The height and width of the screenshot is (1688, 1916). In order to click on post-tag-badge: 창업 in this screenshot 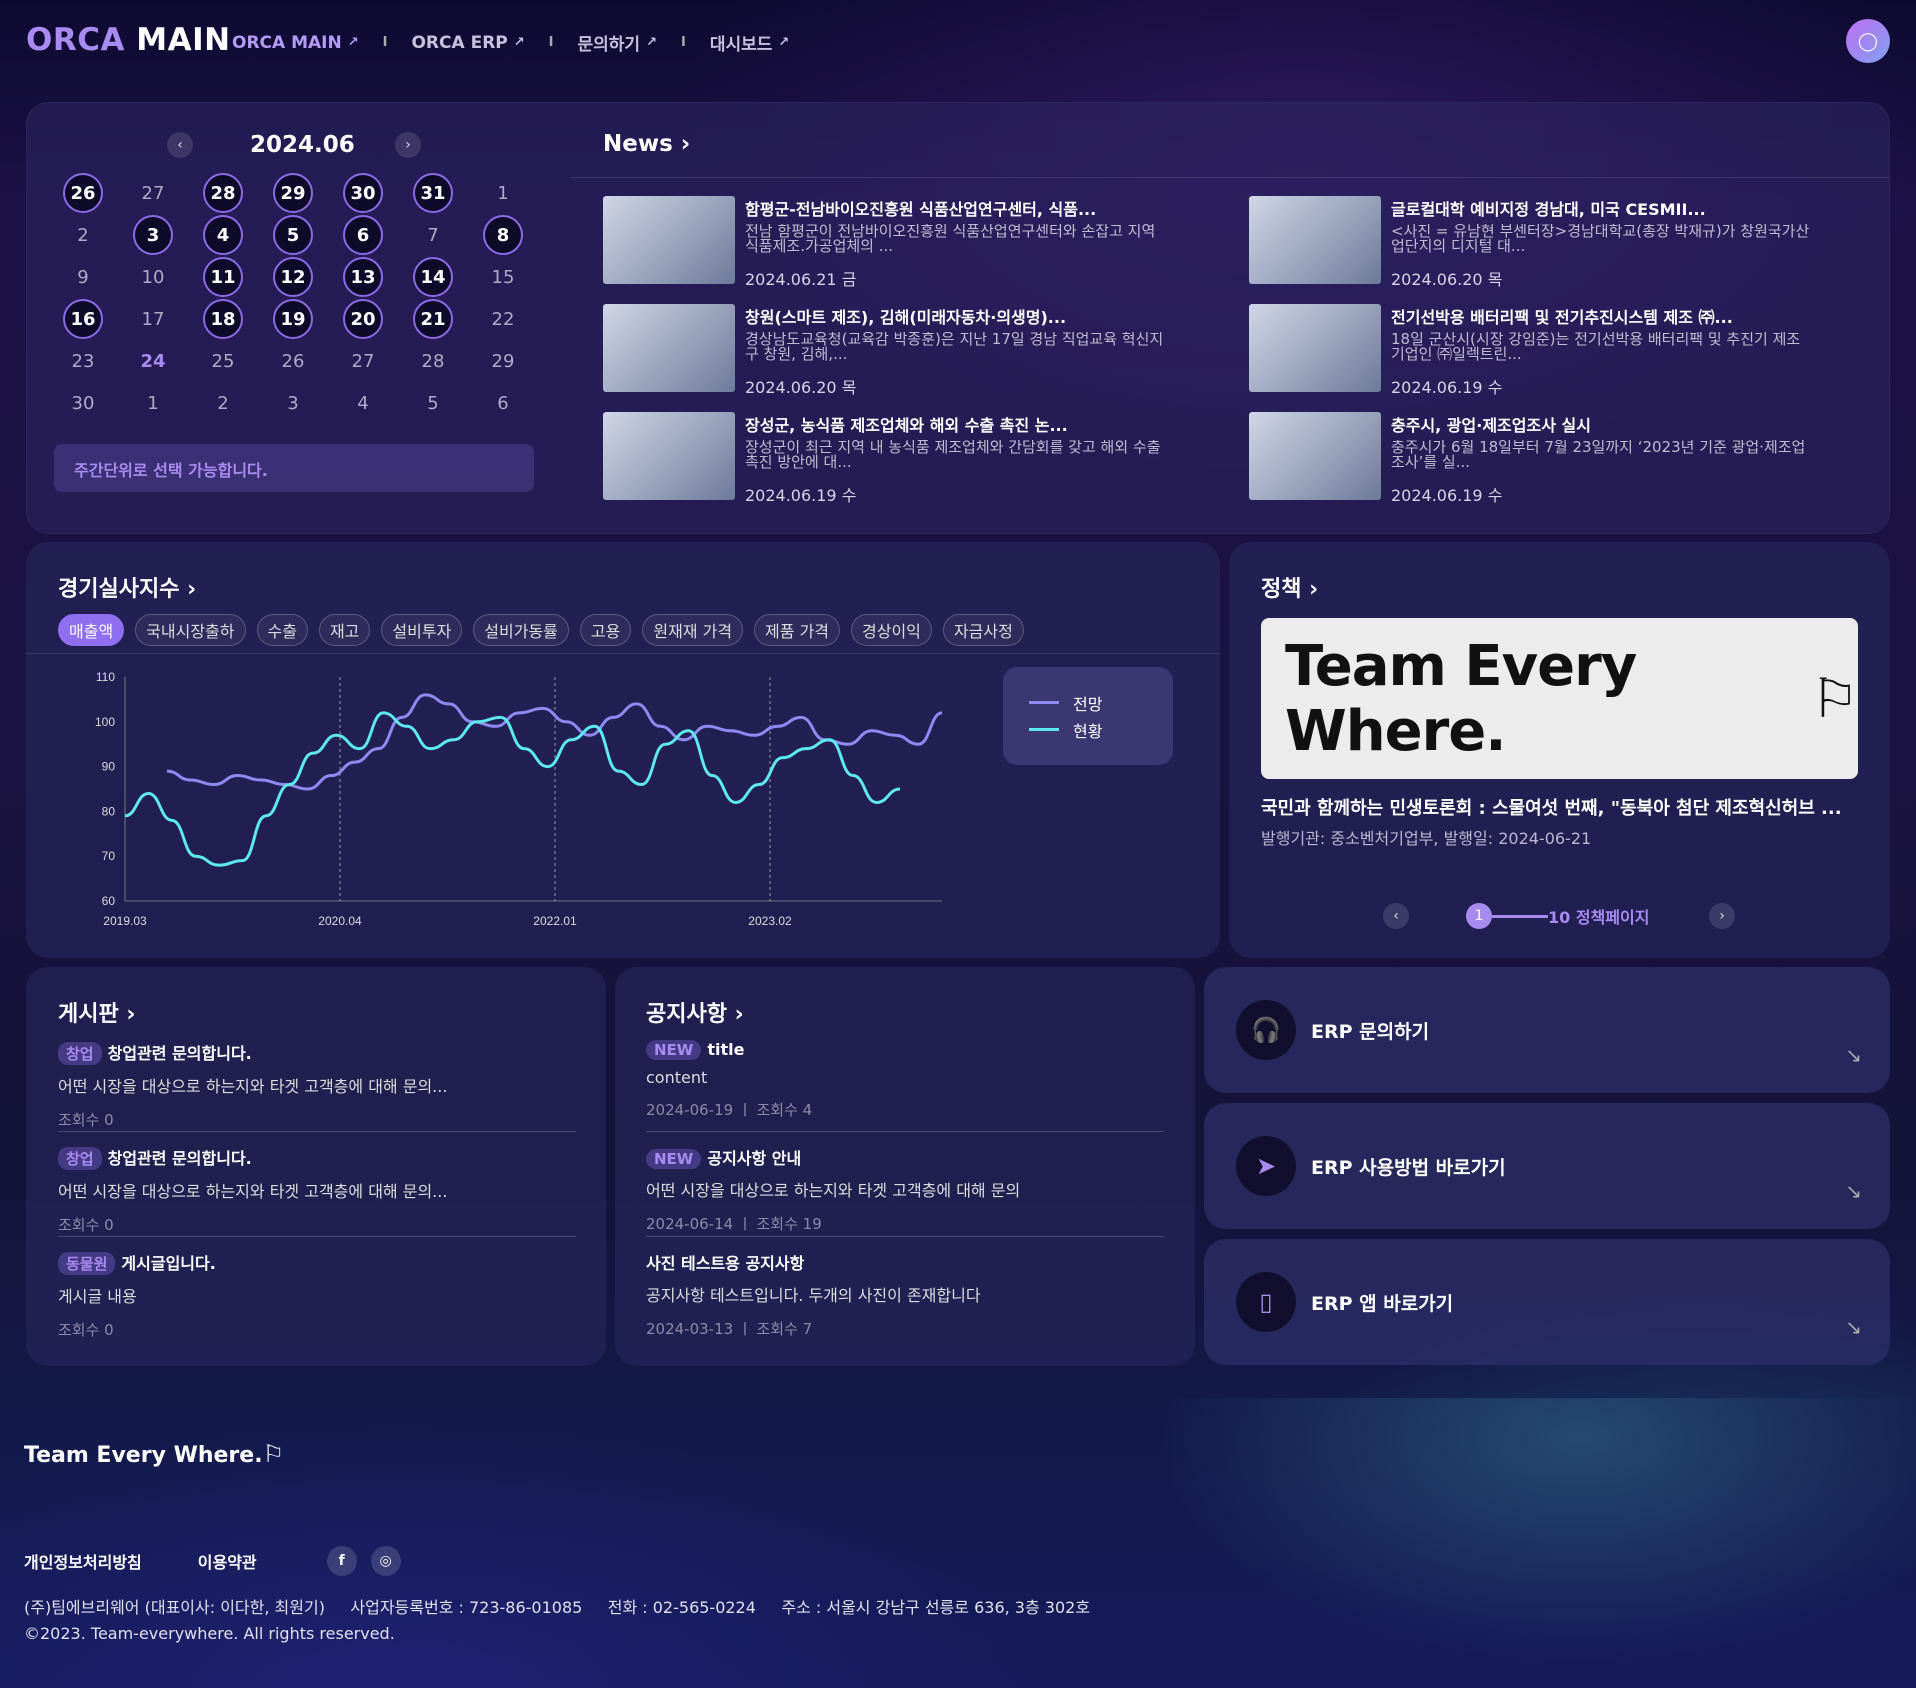, I will do `click(80, 1053)`.